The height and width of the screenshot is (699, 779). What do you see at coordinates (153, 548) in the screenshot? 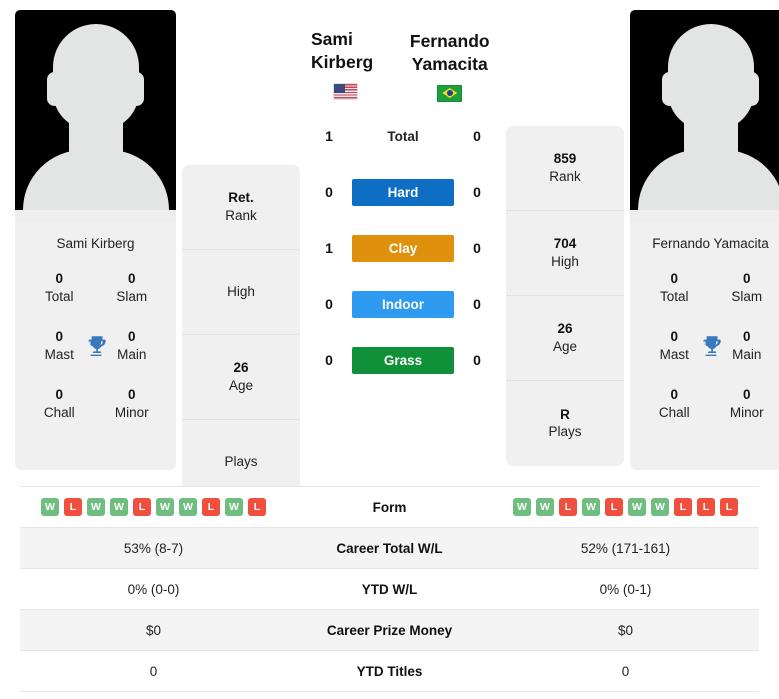
I see `left-career-total-wl: 53% (8-7)` at bounding box center [153, 548].